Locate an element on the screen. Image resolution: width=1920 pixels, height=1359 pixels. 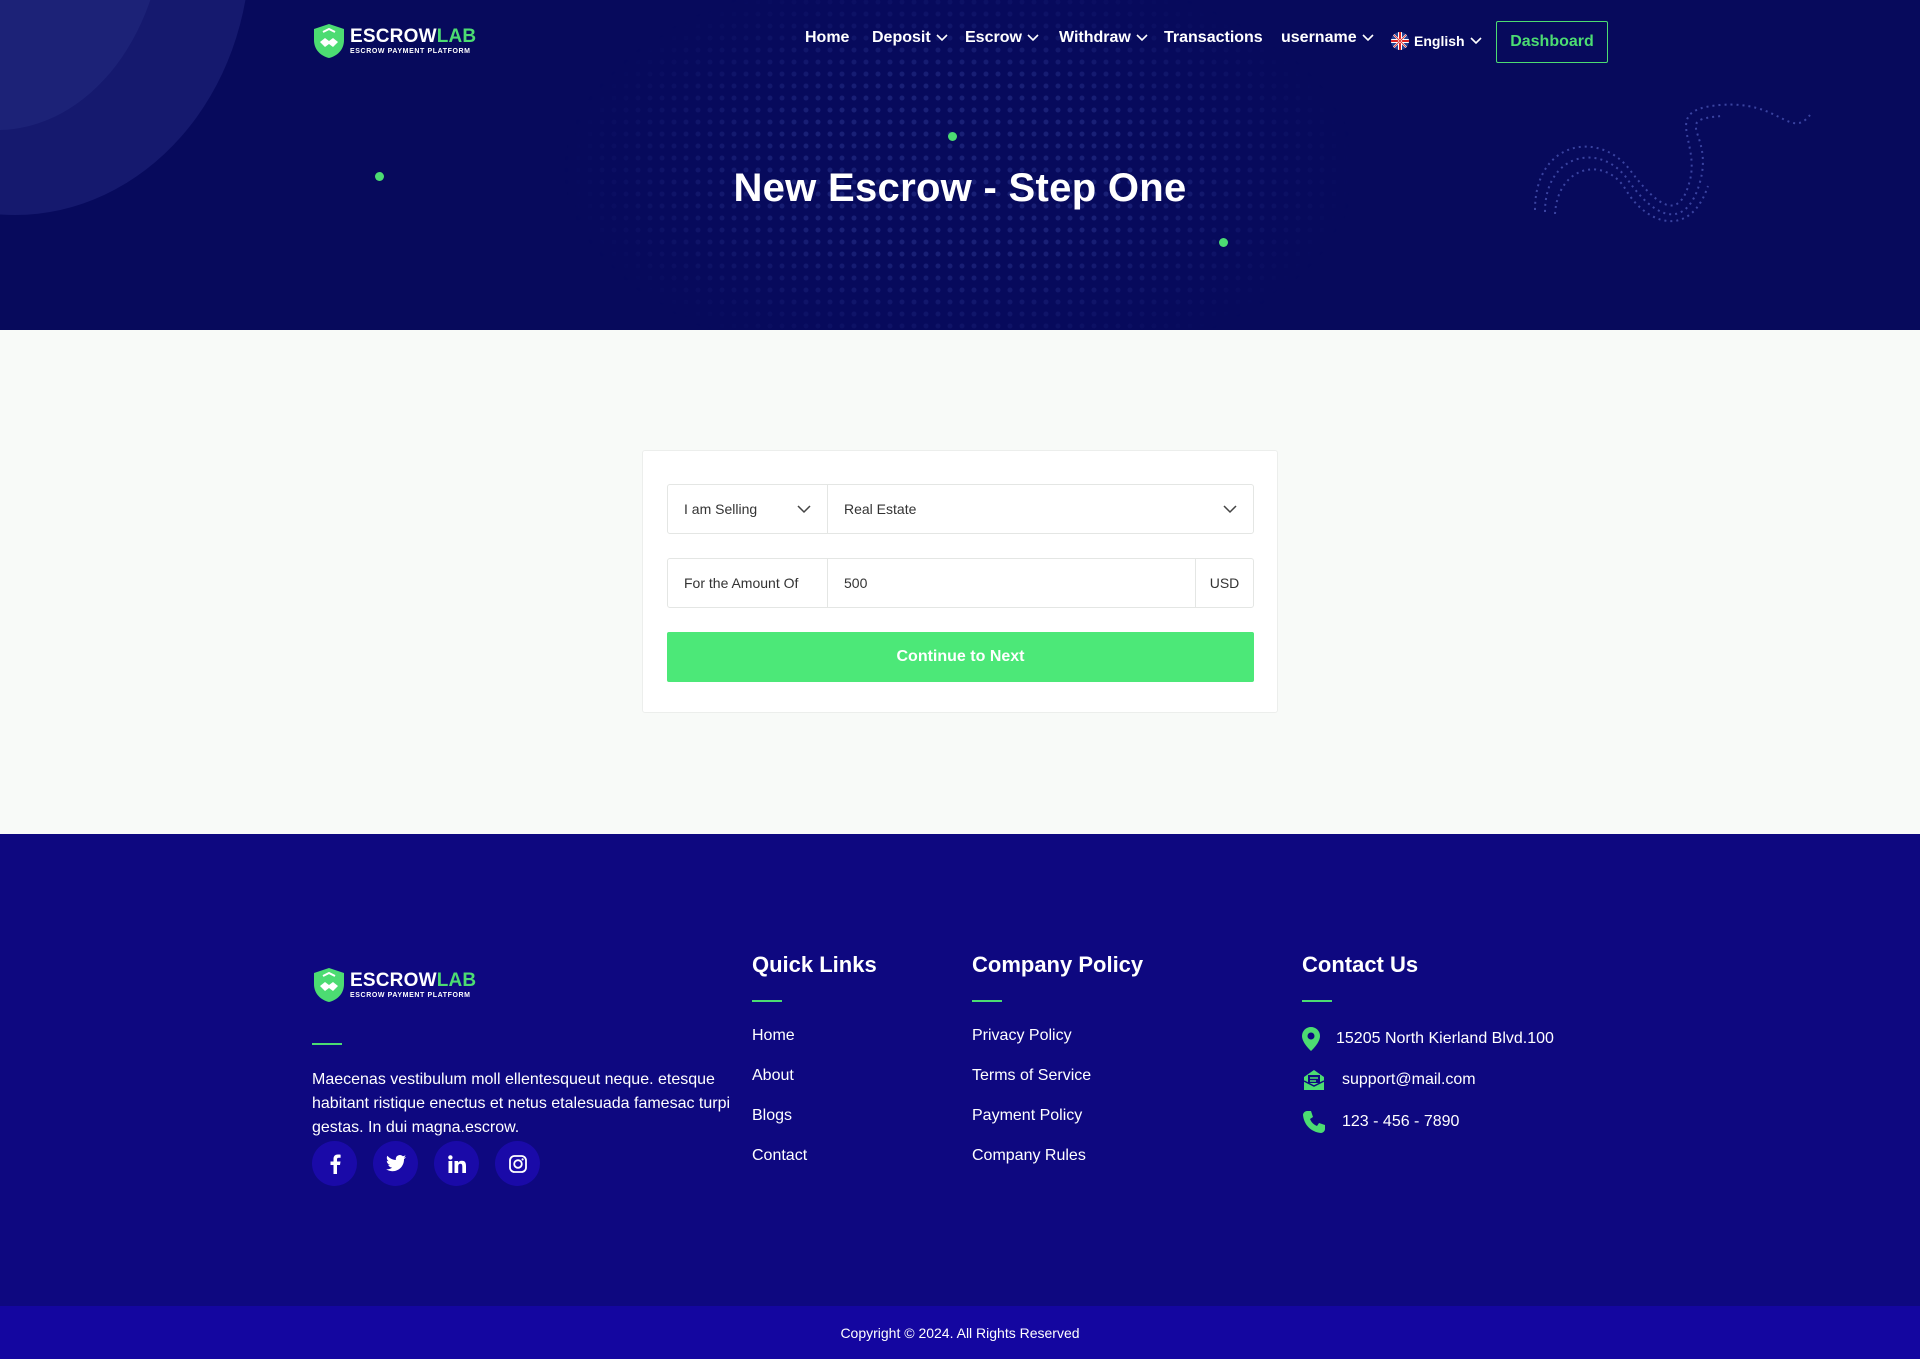
header-logo: ESCROWLAB ESCROW PAYMENT PLATFORM is located at coordinates (394, 41).